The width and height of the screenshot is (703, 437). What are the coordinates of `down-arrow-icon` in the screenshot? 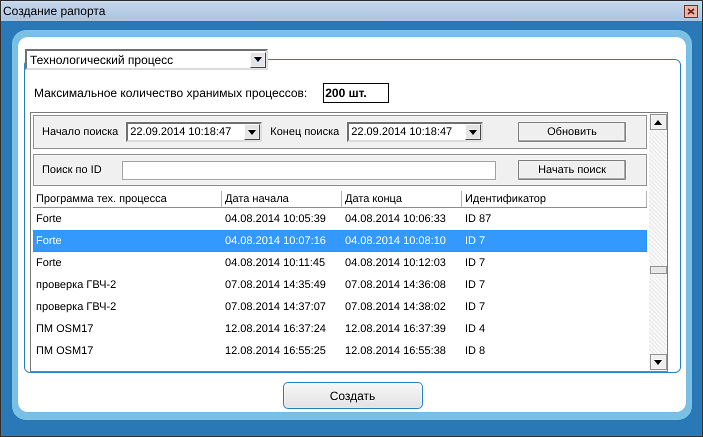 It's located at (658, 362).